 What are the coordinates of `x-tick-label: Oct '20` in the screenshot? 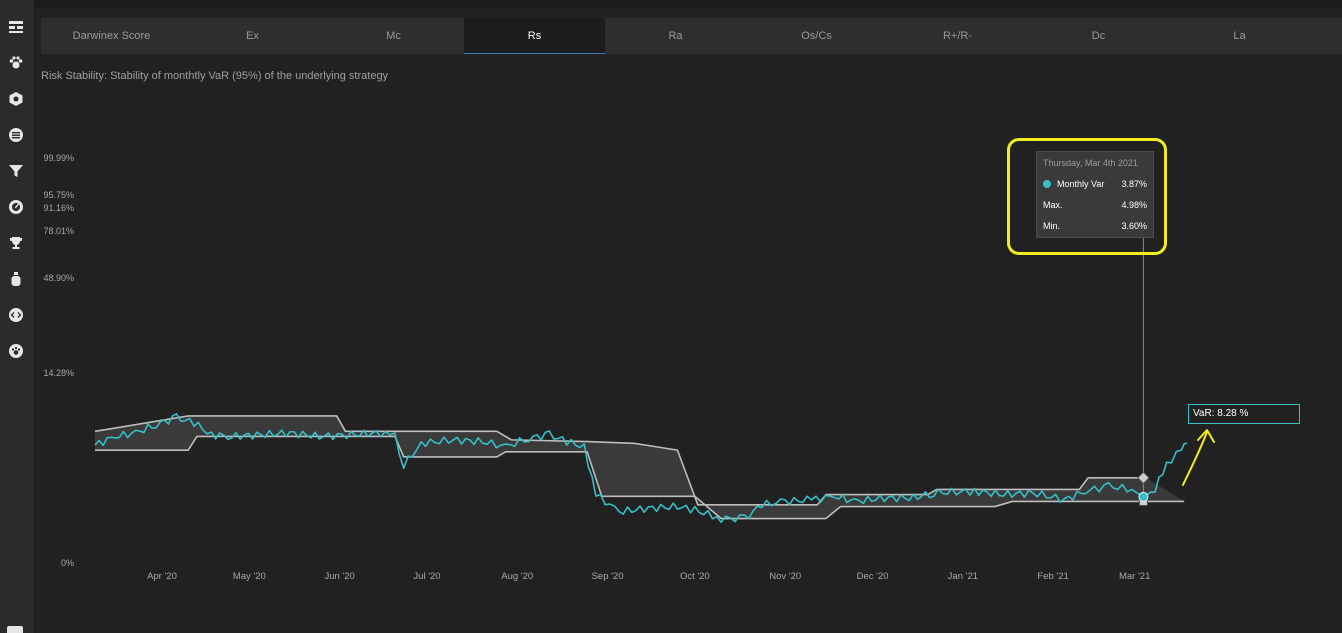 It's located at (695, 576).